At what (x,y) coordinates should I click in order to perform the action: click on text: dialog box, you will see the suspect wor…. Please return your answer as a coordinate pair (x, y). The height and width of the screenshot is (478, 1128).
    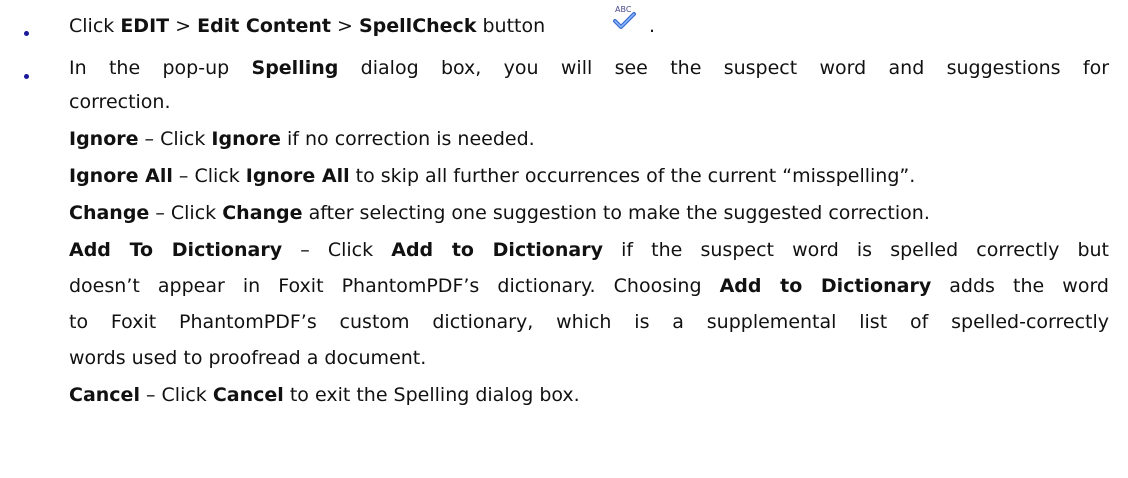
    Looking at the image, I should click on (724, 68).